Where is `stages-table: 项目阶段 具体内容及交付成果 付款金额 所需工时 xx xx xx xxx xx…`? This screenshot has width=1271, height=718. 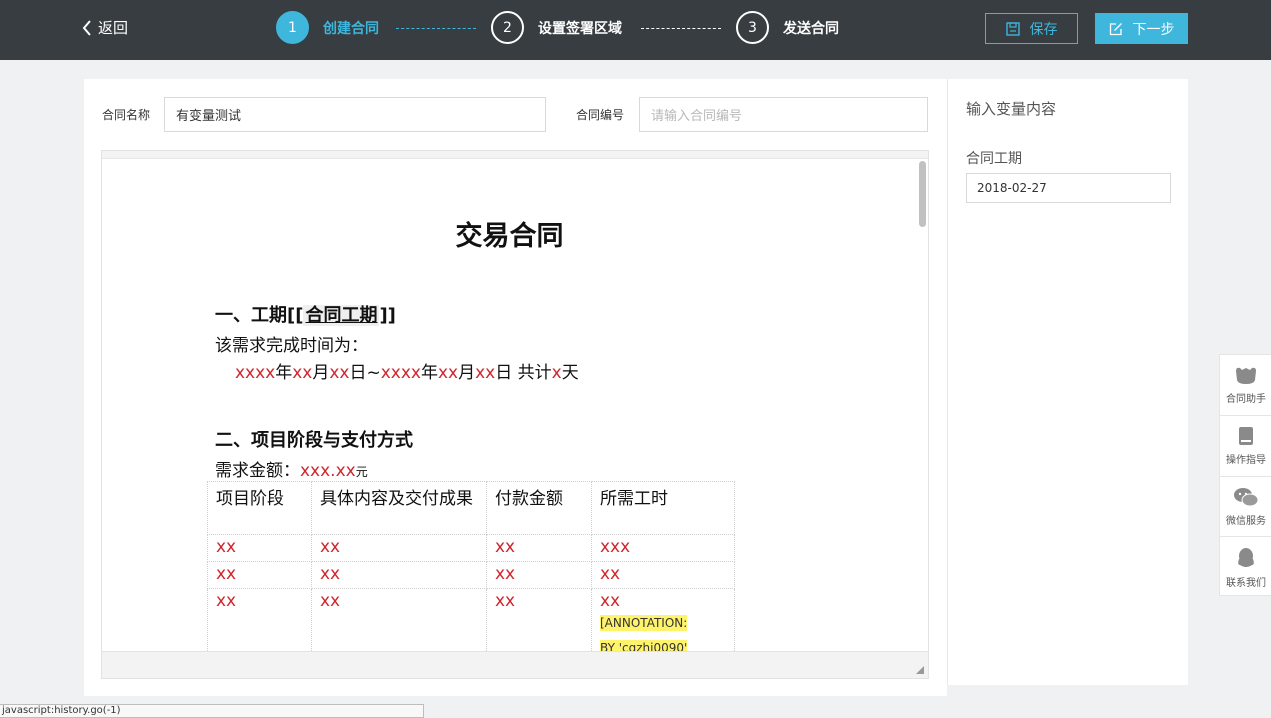 stages-table: 项目阶段 具体内容及交付成果 付款金额 所需工时 xx xx xx xxx xx… is located at coordinates (471, 566).